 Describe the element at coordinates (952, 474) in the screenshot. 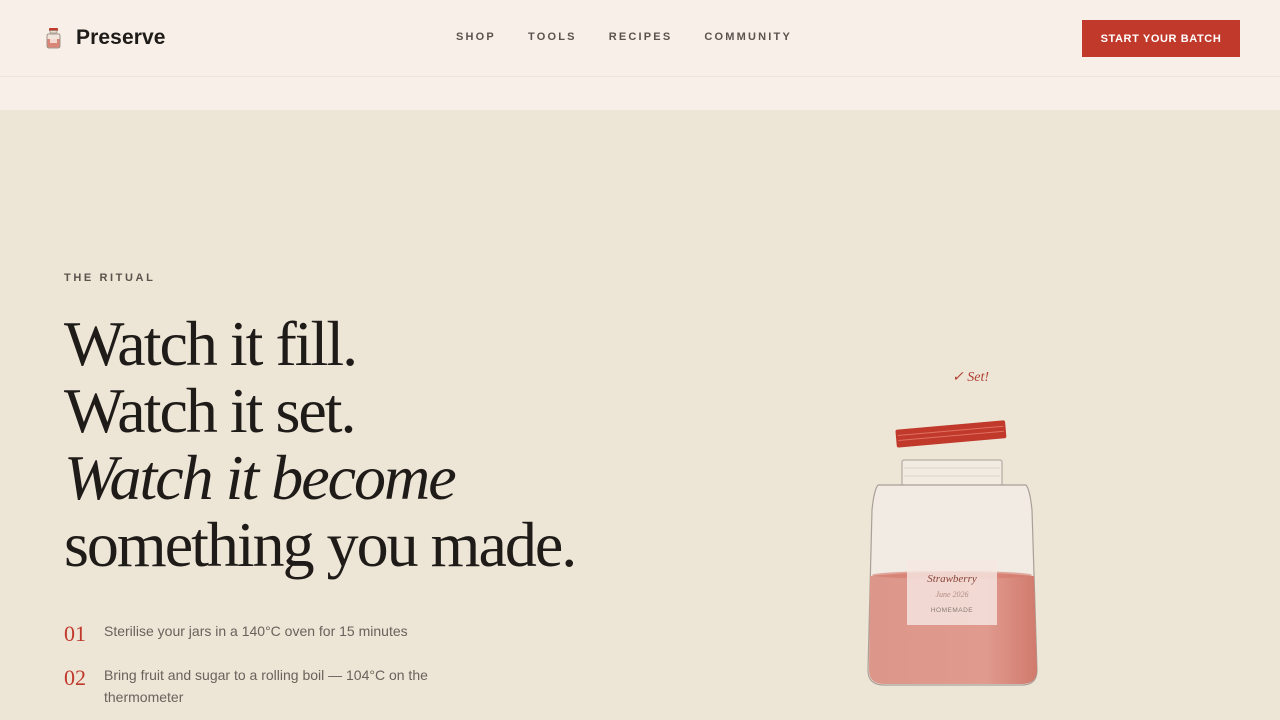

I see `jar-neck` at that location.